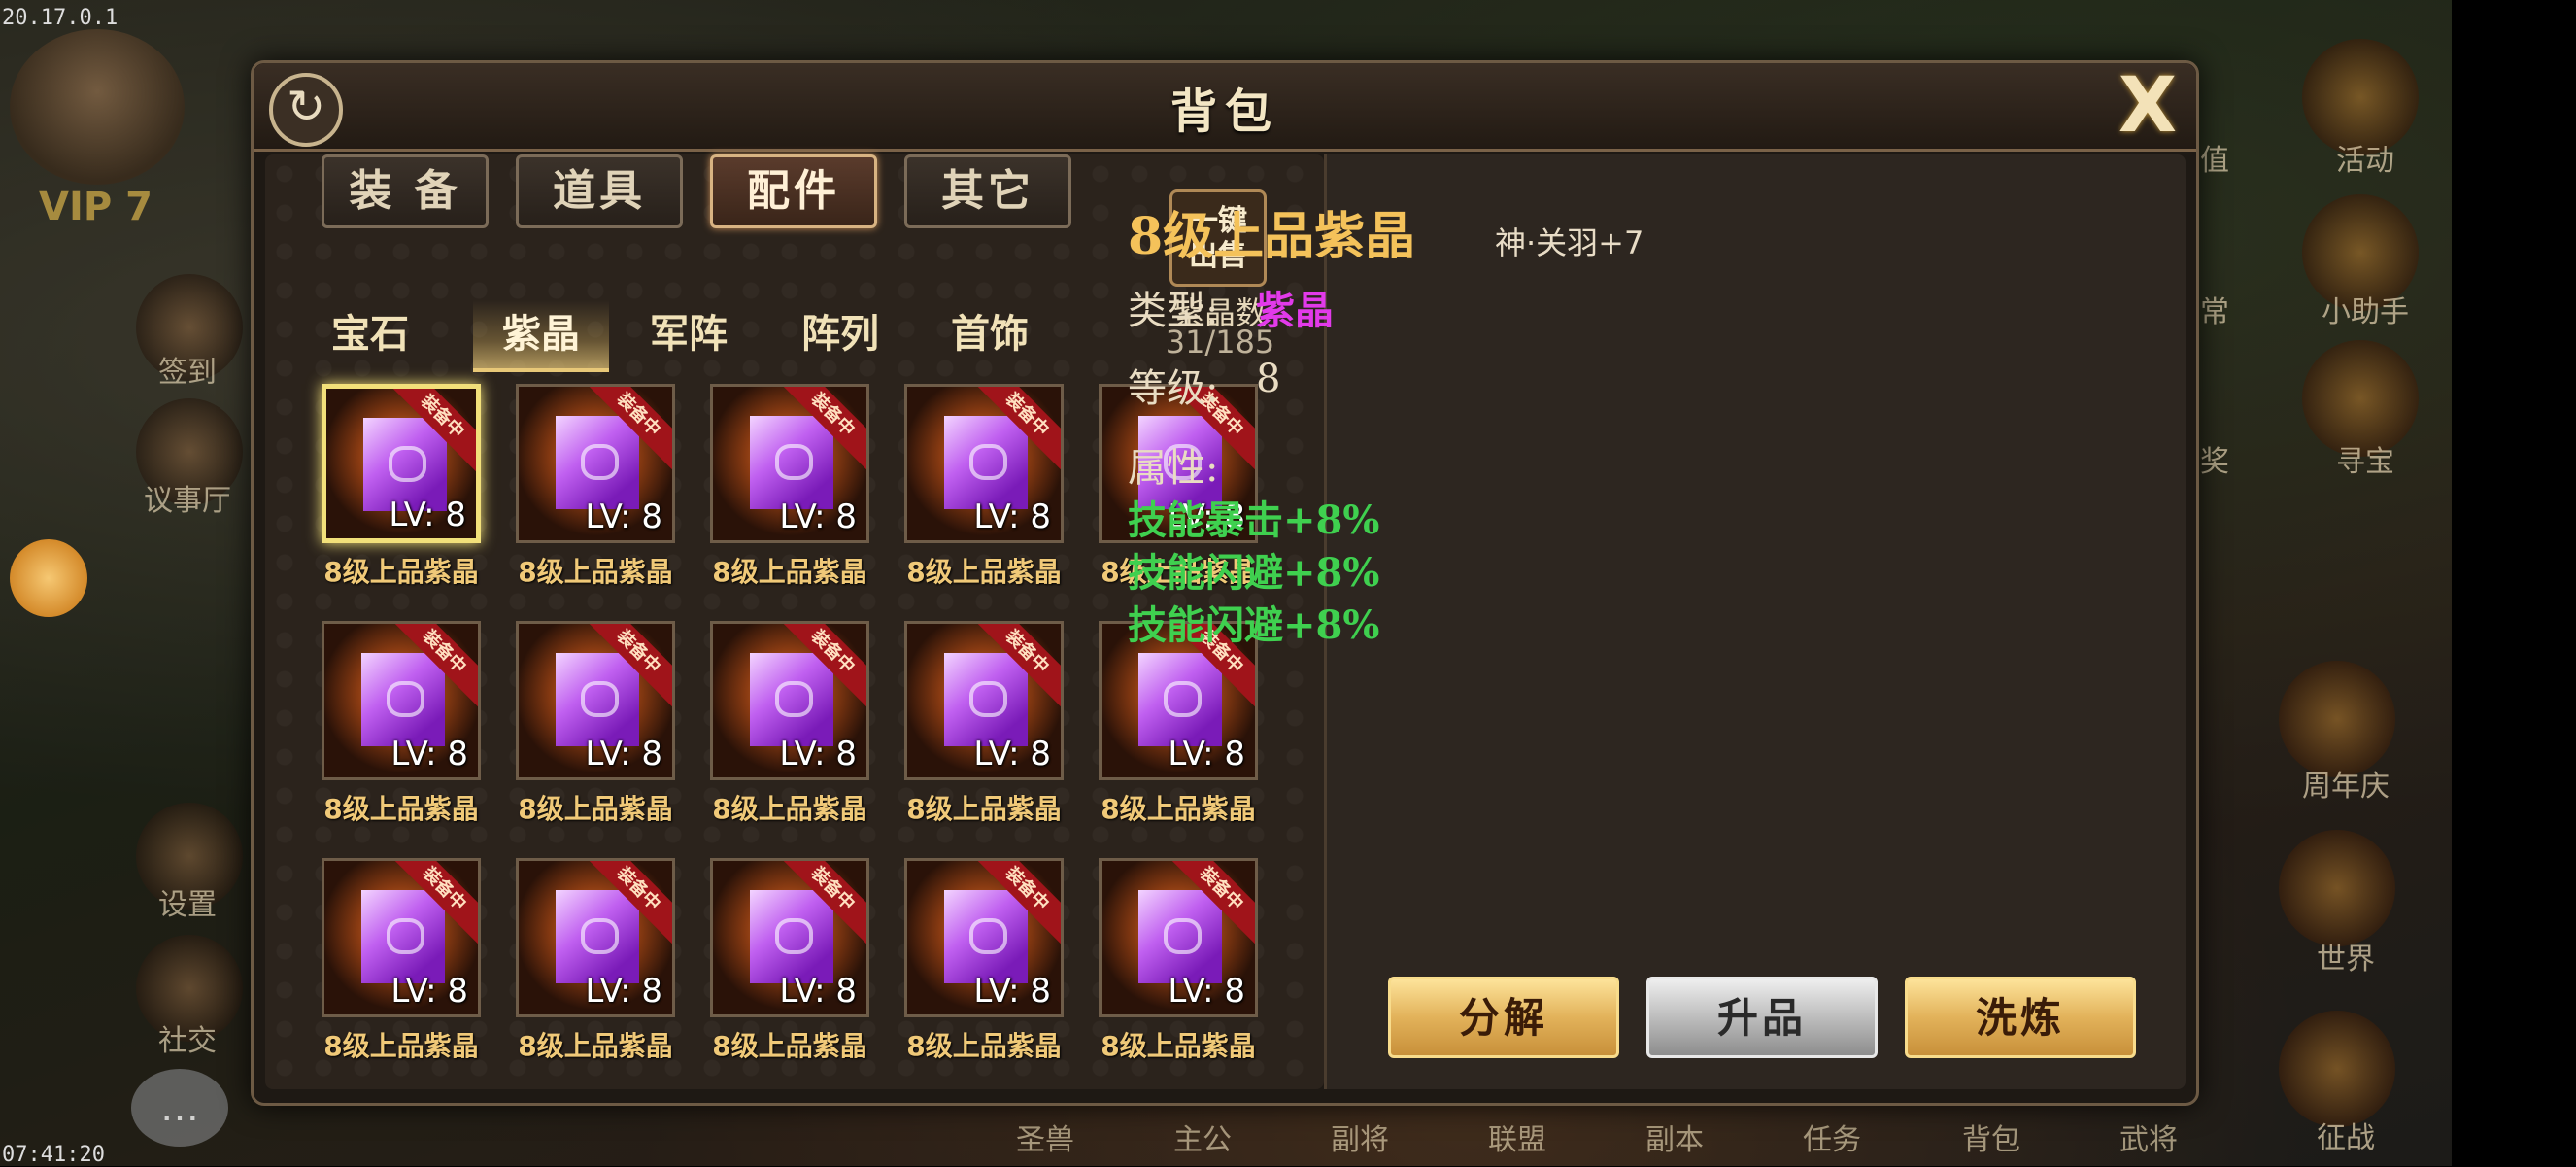 This screenshot has width=2576, height=1167. What do you see at coordinates (2337, 888) in the screenshot?
I see `world-dragon-icon` at bounding box center [2337, 888].